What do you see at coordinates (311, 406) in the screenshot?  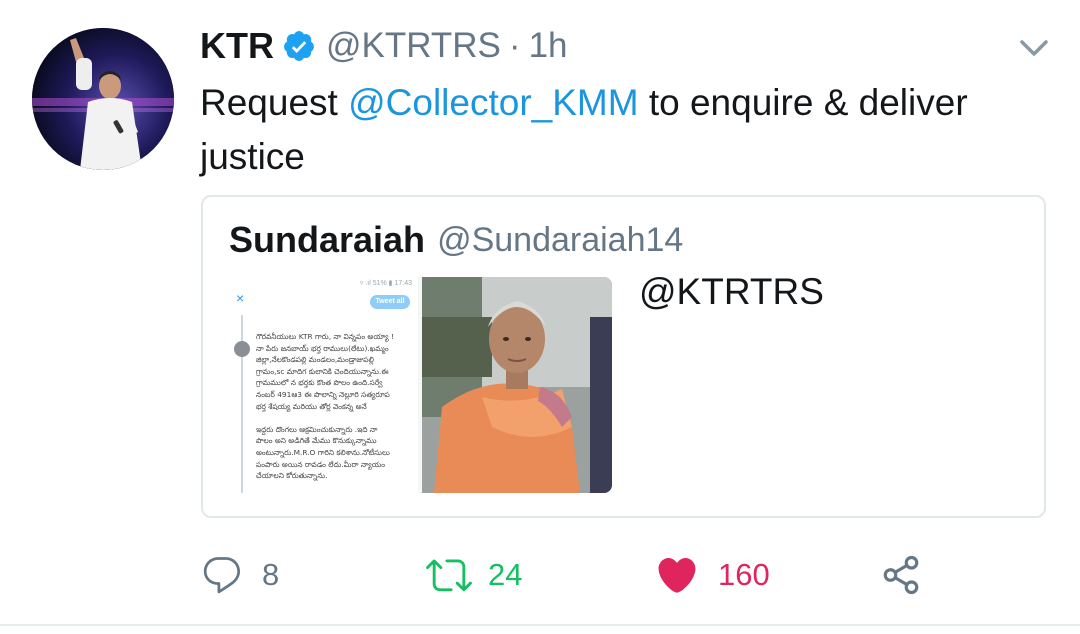 I see `screenshot-line: భర్త శేషయ్య మరియు తోర్ల వెంకన్న అనే` at bounding box center [311, 406].